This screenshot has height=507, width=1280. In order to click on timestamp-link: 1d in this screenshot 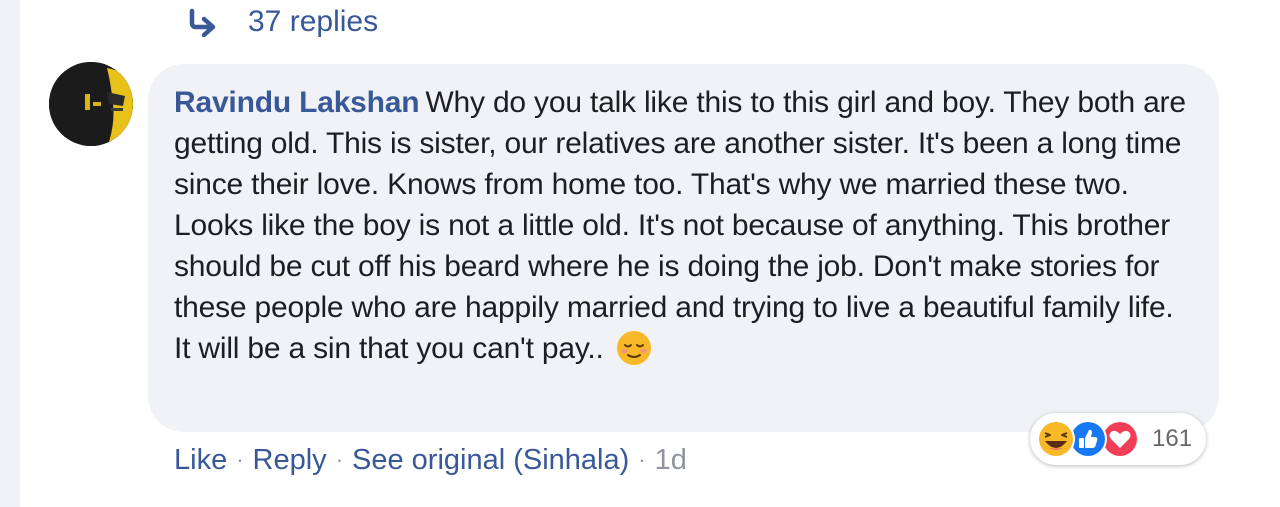, I will do `click(671, 460)`.